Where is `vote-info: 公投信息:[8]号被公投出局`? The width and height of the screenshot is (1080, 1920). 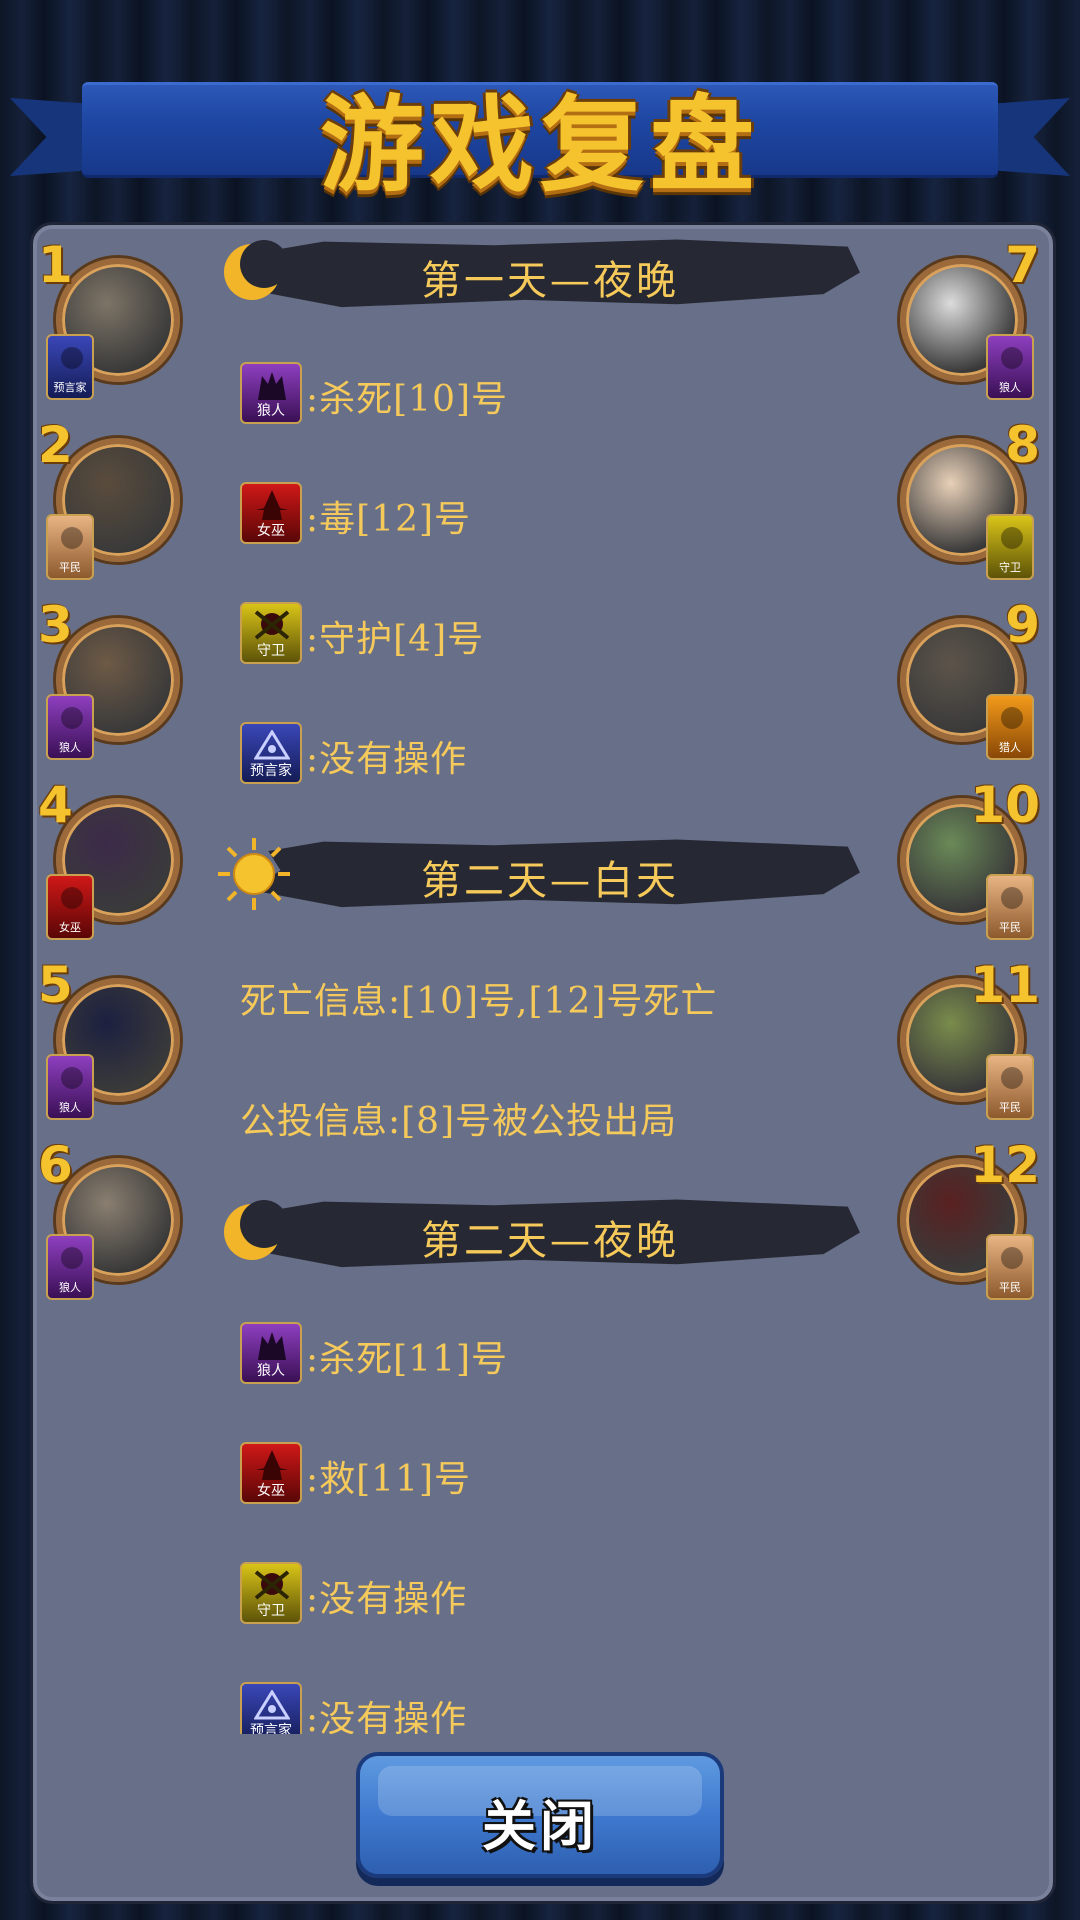 vote-info: 公投信息:[8]号被公投出局 is located at coordinates (540, 1113).